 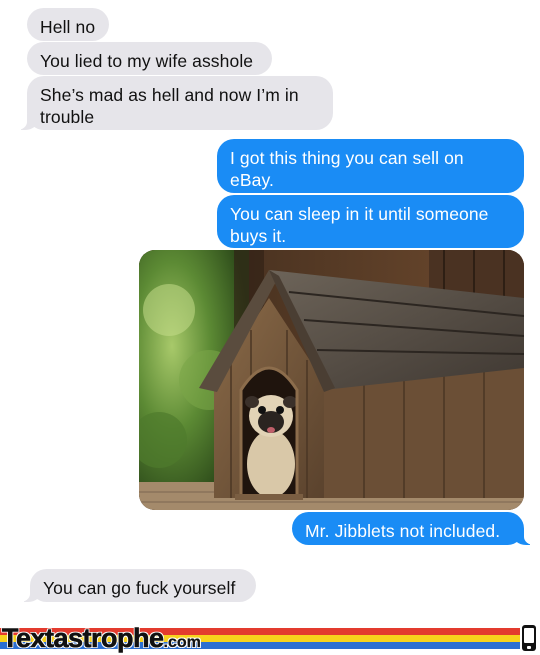 I want to click on message-row: She’s mad as hell and now I’m in trouble, so click(x=175, y=103).